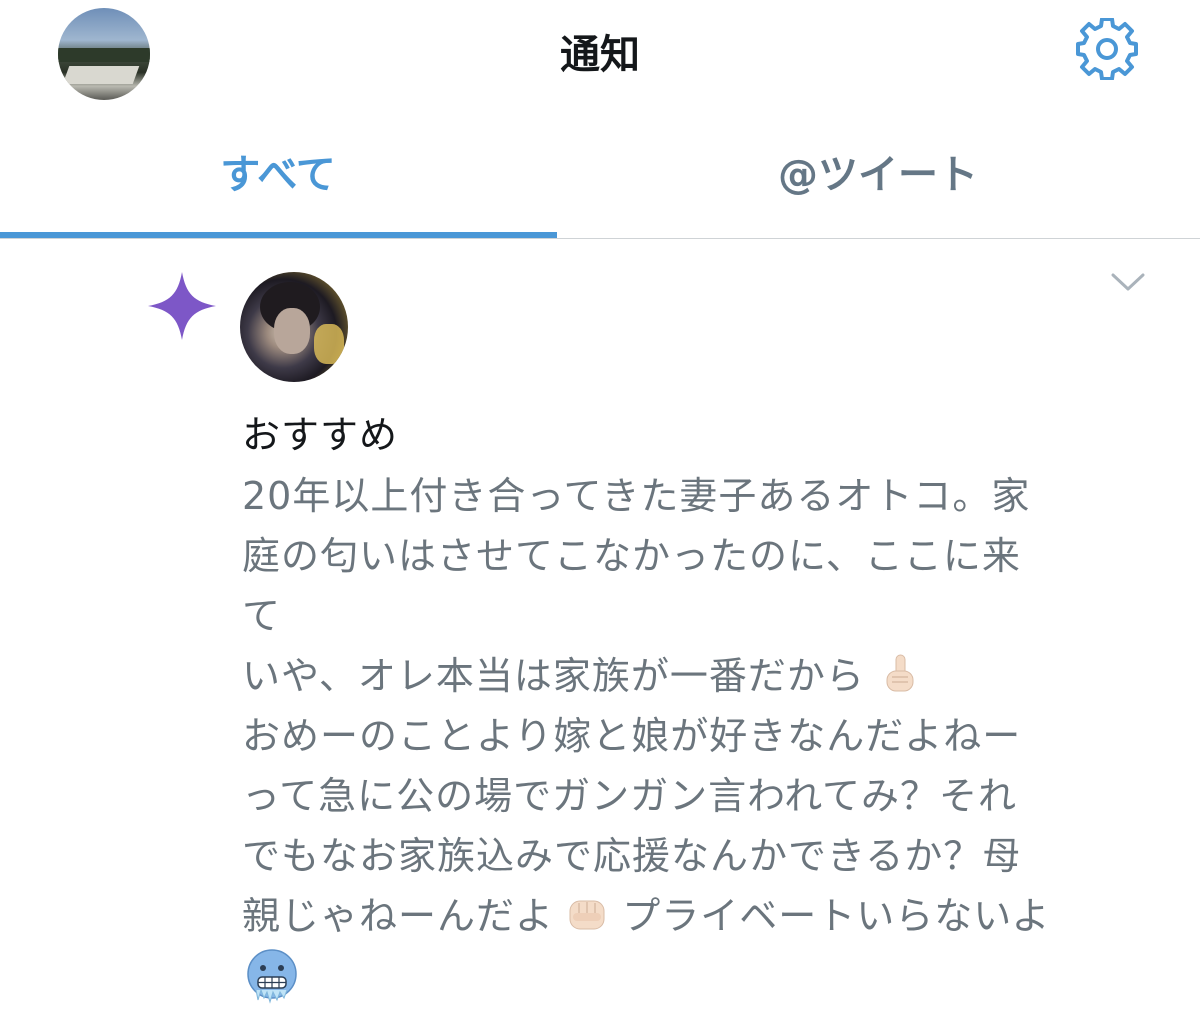  Describe the element at coordinates (630, 796) in the screenshot. I see `tweet-line: って急に公の場でガンガン言われてみ？それ` at that location.